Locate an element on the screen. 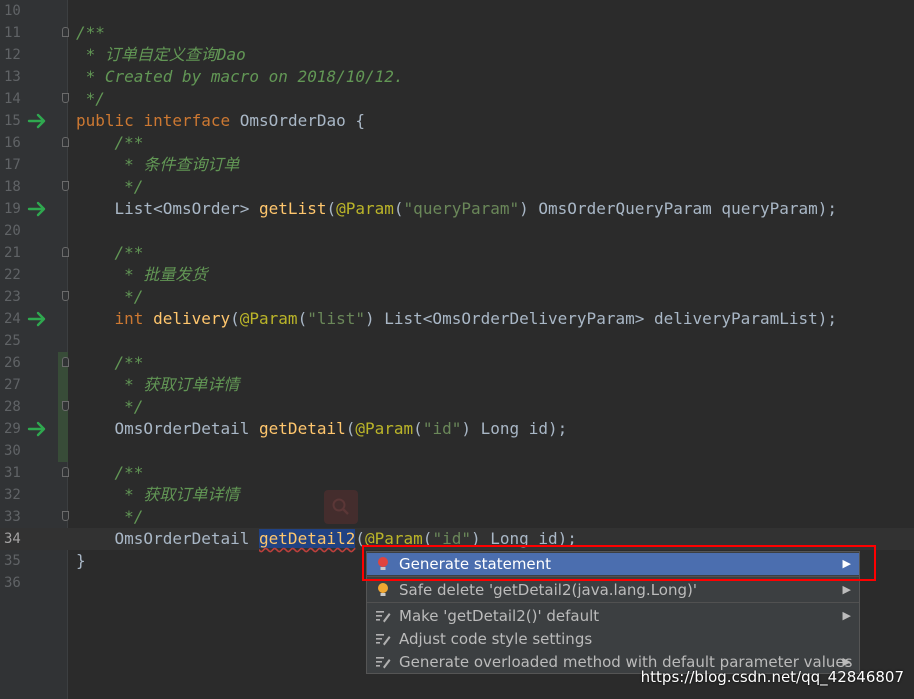 This screenshot has width=914, height=699. line-number: 19 is located at coordinates (12, 209).